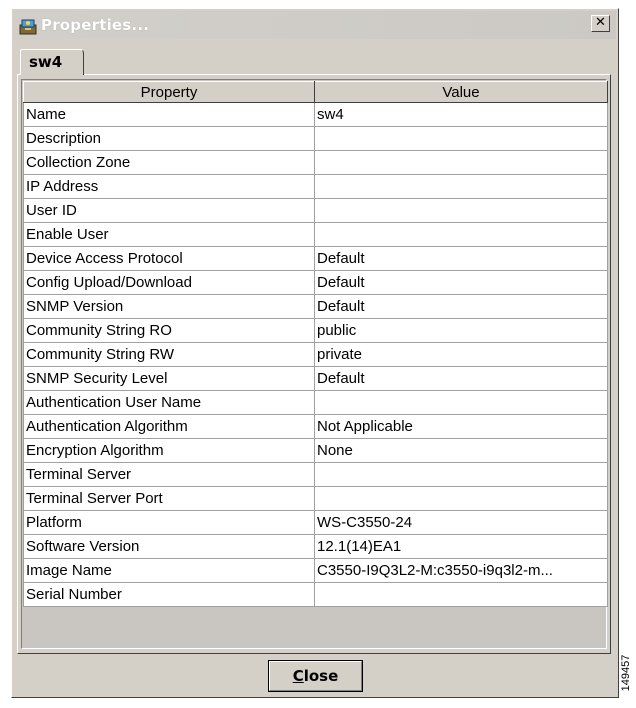 The width and height of the screenshot is (636, 708). I want to click on table-row: Encryption Algorithm None, so click(315, 450).